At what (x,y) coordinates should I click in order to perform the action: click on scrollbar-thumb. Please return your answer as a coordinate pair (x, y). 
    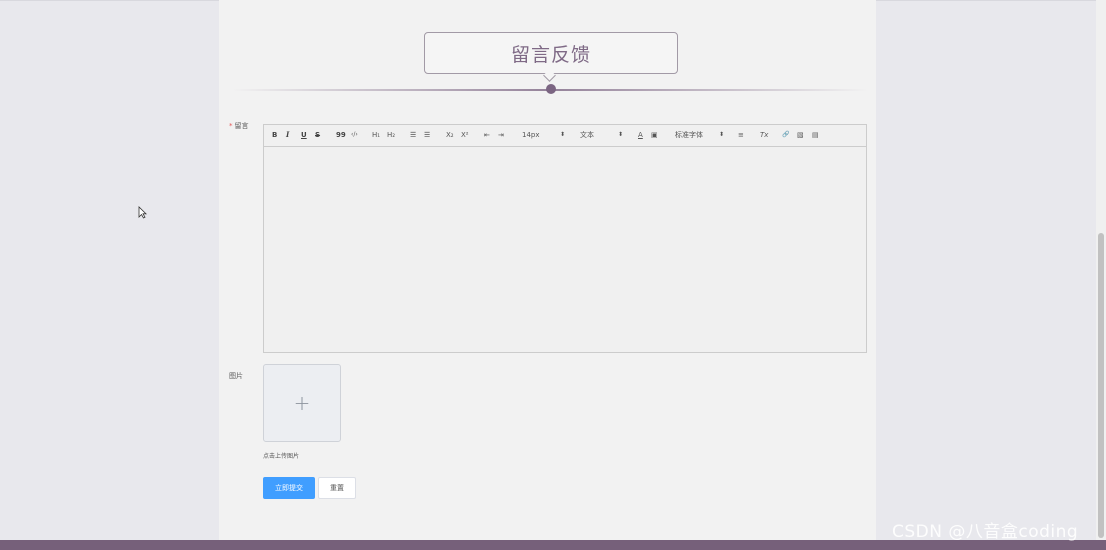
    Looking at the image, I should click on (1101, 385).